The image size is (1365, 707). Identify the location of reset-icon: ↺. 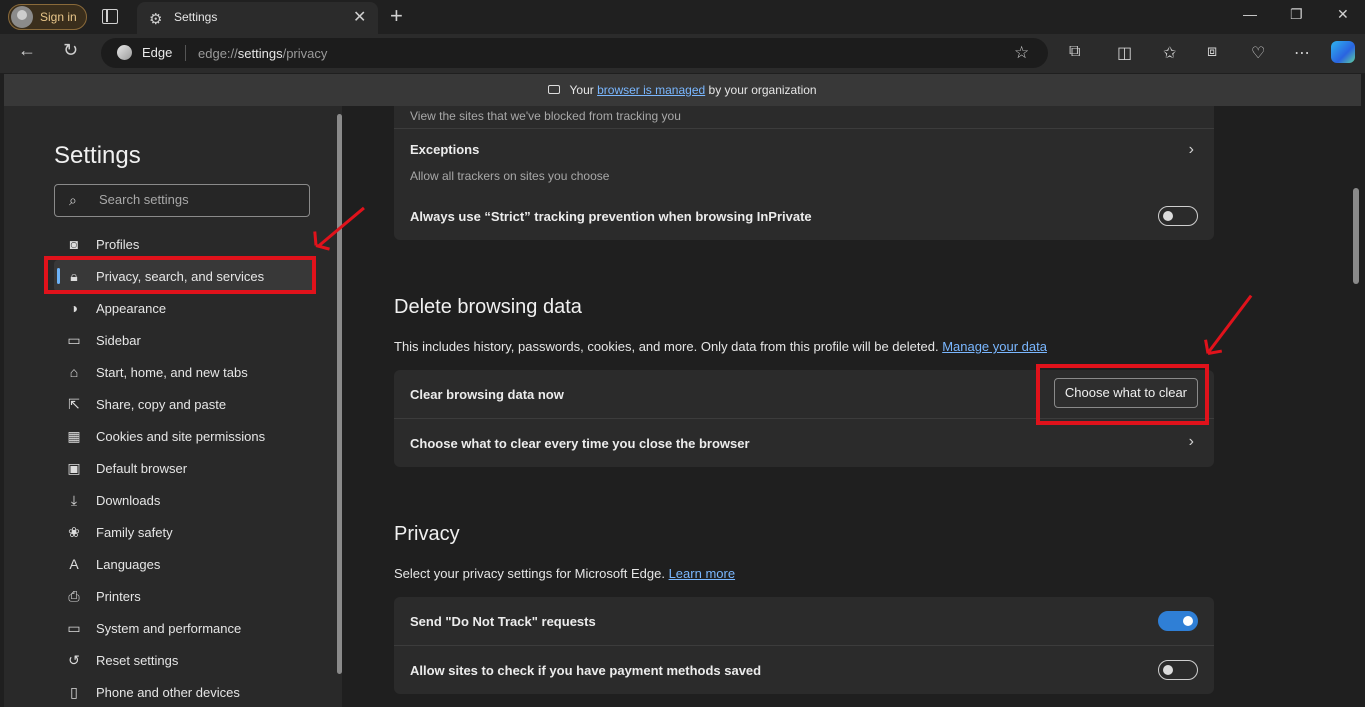
(74, 660).